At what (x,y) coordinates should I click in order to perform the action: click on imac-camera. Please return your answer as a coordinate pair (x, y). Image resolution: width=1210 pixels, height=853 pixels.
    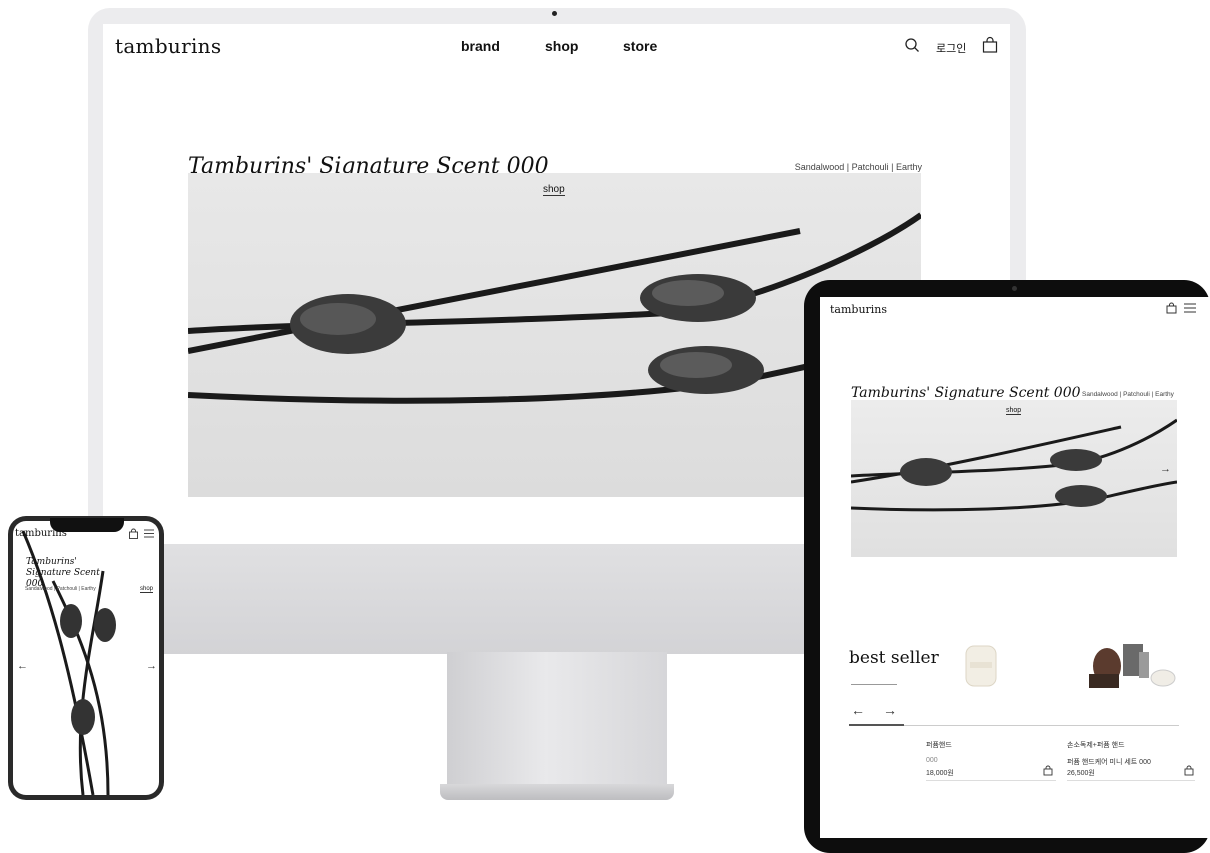
    Looking at the image, I should click on (554, 13).